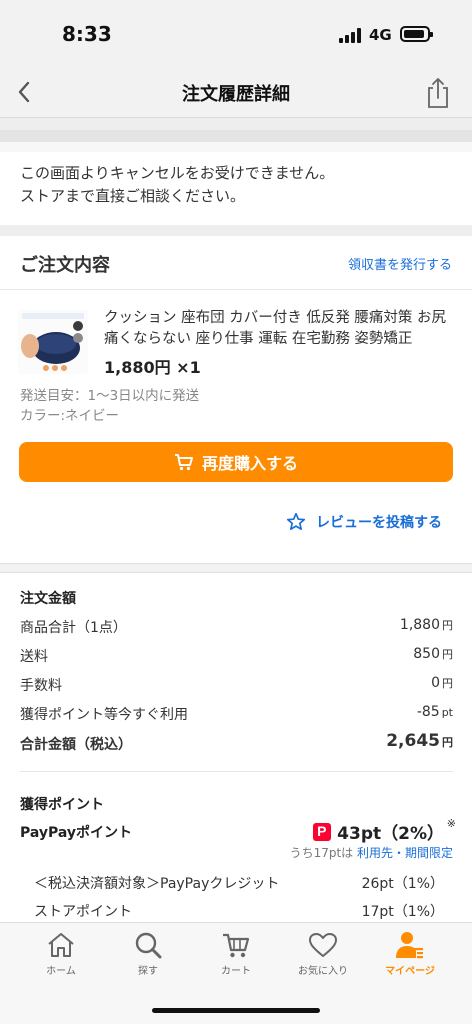 Image resolution: width=472 pixels, height=1024 pixels. Describe the element at coordinates (378, 831) in the screenshot. I see `paypay-points-value: 43pt（2%）` at that location.